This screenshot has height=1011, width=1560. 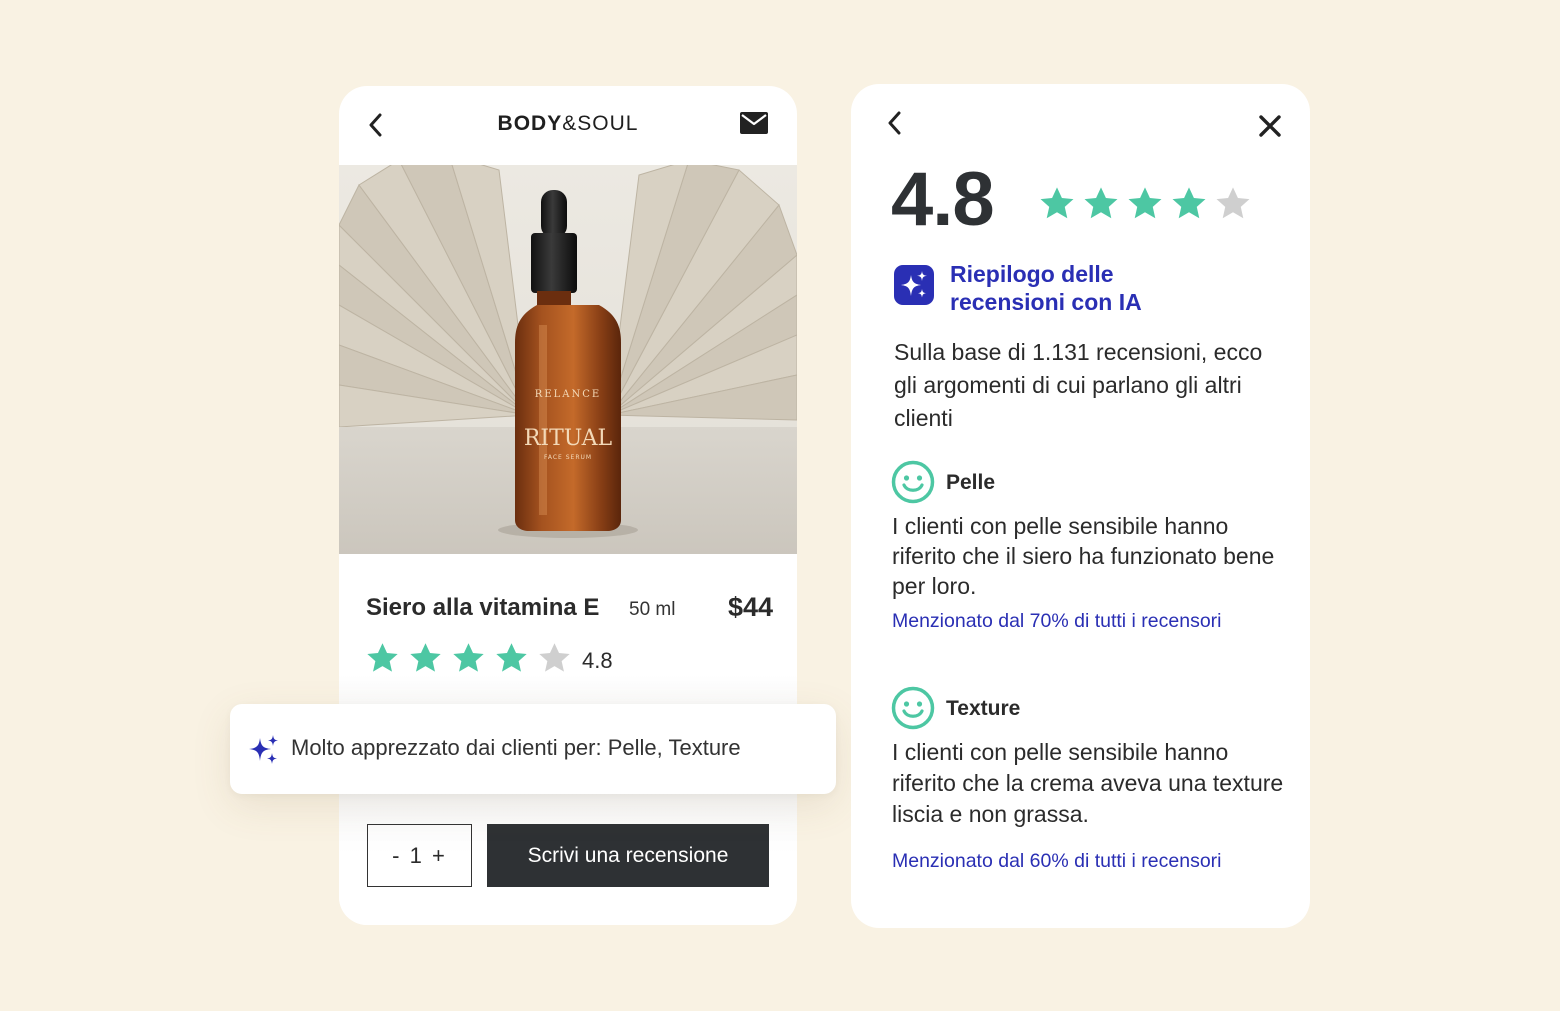 What do you see at coordinates (754, 123) in the screenshot?
I see `mail-icon` at bounding box center [754, 123].